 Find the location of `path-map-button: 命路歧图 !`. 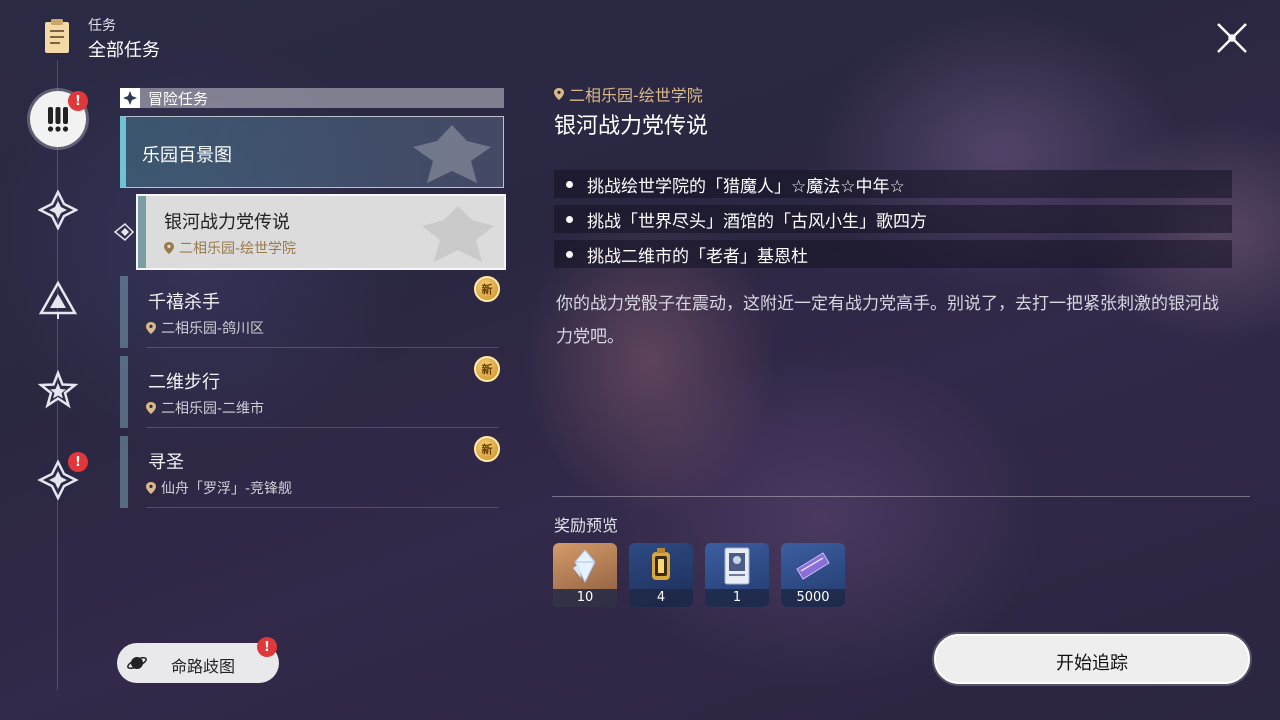

path-map-button: 命路歧图 ! is located at coordinates (198, 660).